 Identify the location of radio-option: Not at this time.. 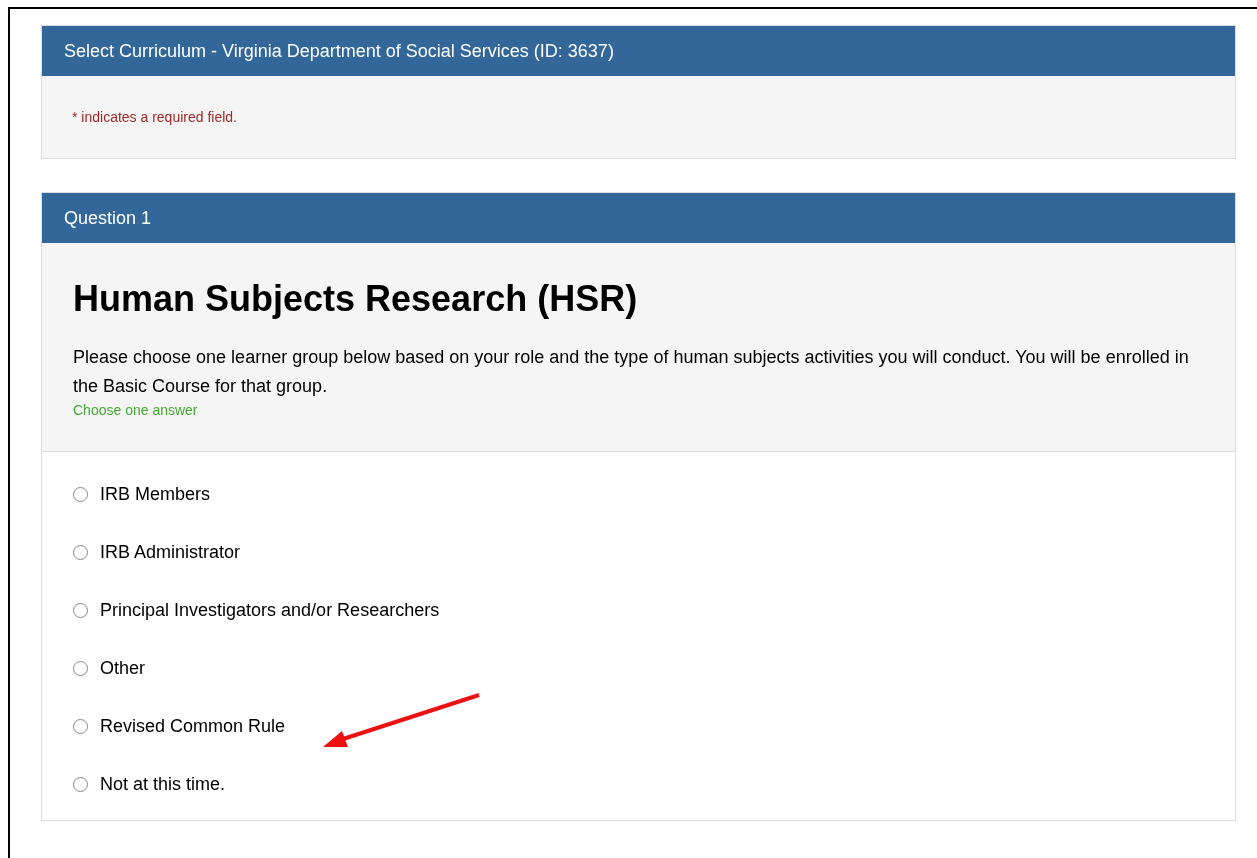
(638, 784).